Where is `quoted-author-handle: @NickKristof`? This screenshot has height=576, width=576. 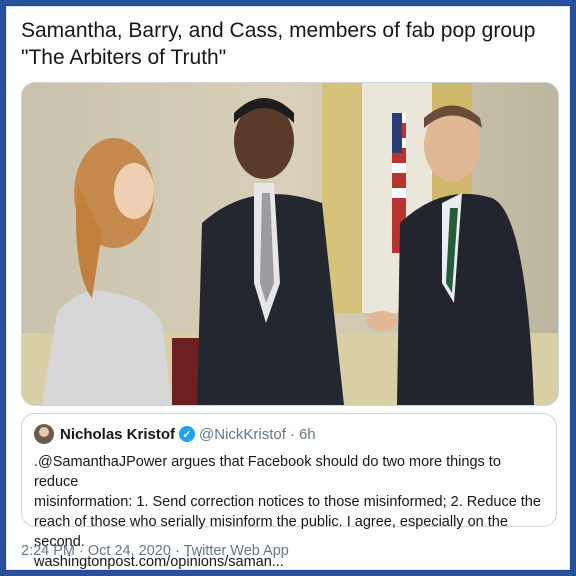
quoted-author-handle: @NickKristof is located at coordinates (242, 434).